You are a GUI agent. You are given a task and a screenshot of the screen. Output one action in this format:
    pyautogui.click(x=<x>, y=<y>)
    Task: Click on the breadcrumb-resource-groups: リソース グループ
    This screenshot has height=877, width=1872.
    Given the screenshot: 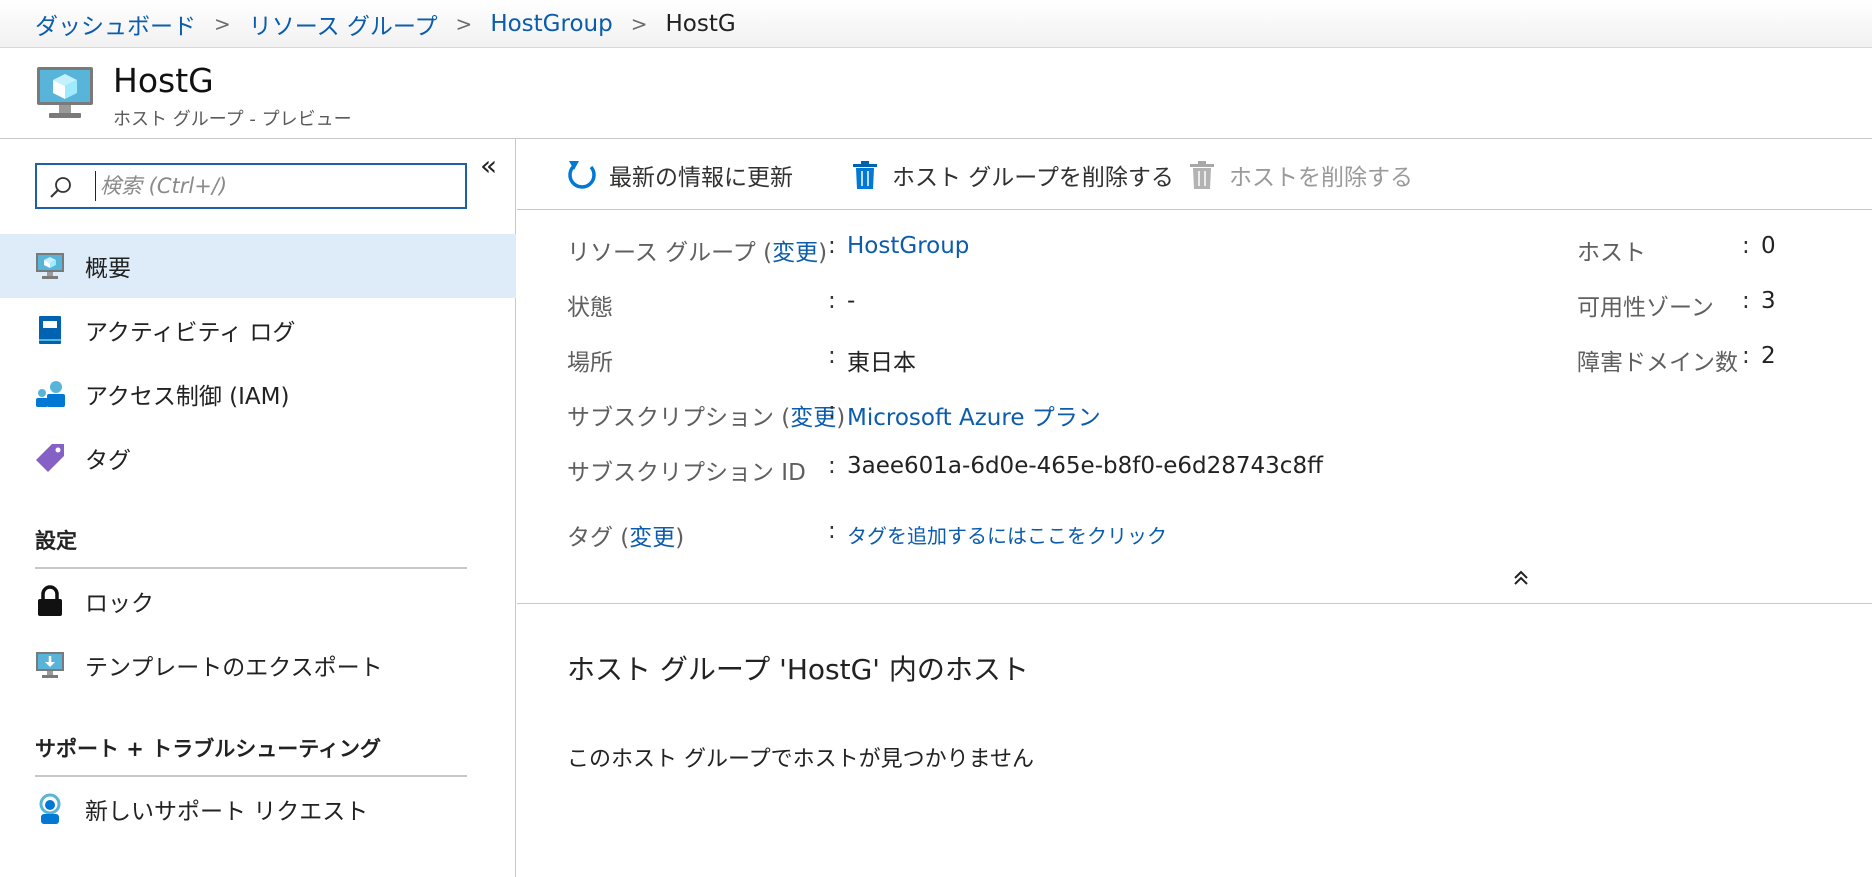 What is the action you would take?
    pyautogui.click(x=343, y=24)
    